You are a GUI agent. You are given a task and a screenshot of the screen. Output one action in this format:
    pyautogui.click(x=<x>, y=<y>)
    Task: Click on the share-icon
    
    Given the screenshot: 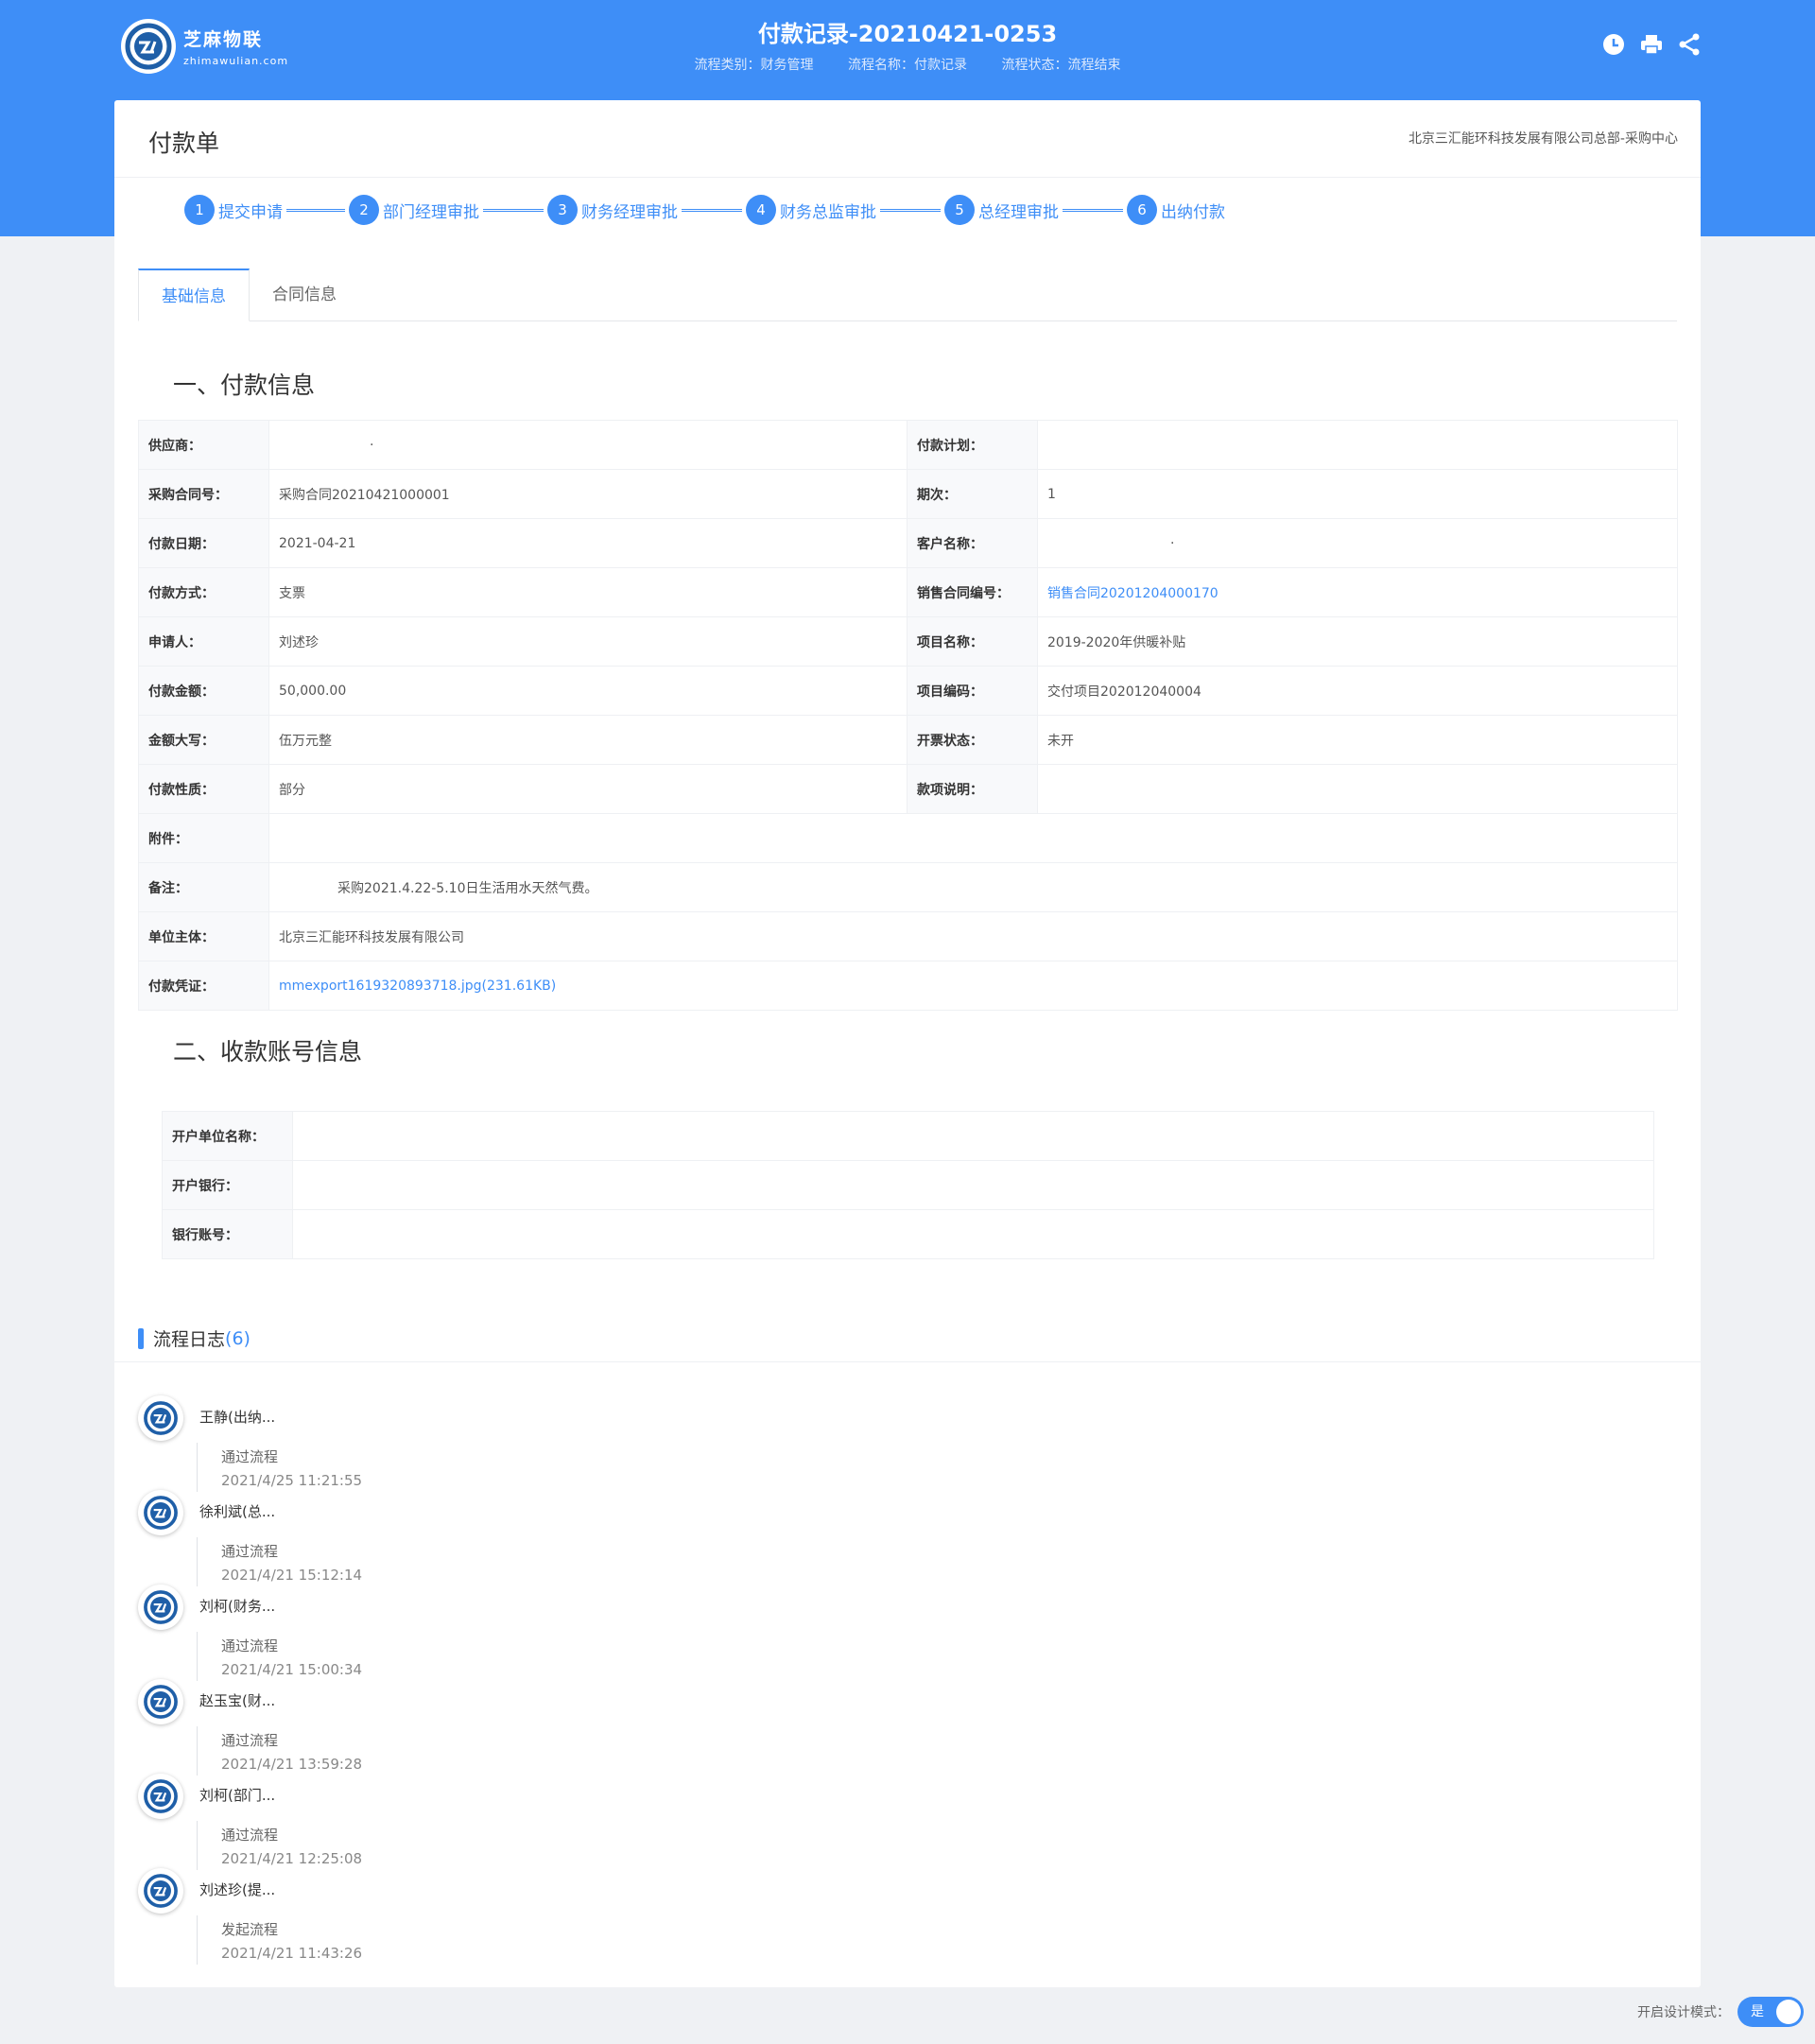 What is the action you would take?
    pyautogui.click(x=1689, y=44)
    